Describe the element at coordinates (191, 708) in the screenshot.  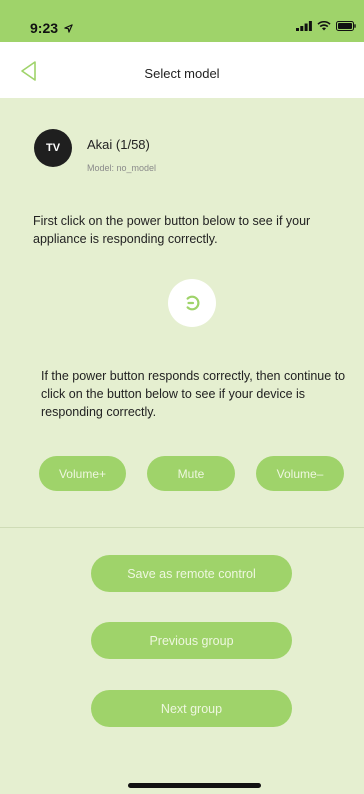
I see `next-group-button: Next group` at that location.